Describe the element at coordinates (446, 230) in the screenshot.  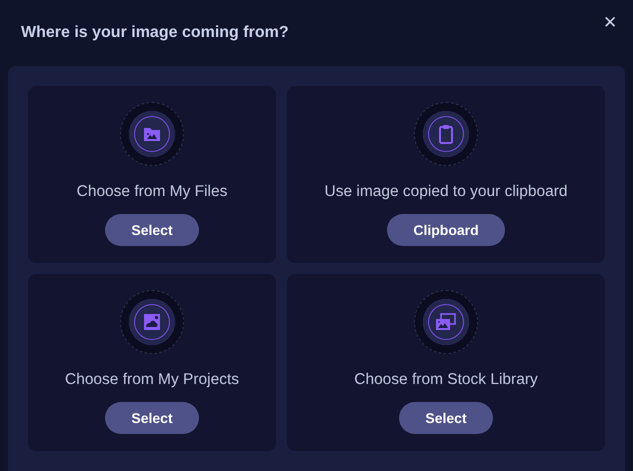
I see `option-button: Clipboard` at that location.